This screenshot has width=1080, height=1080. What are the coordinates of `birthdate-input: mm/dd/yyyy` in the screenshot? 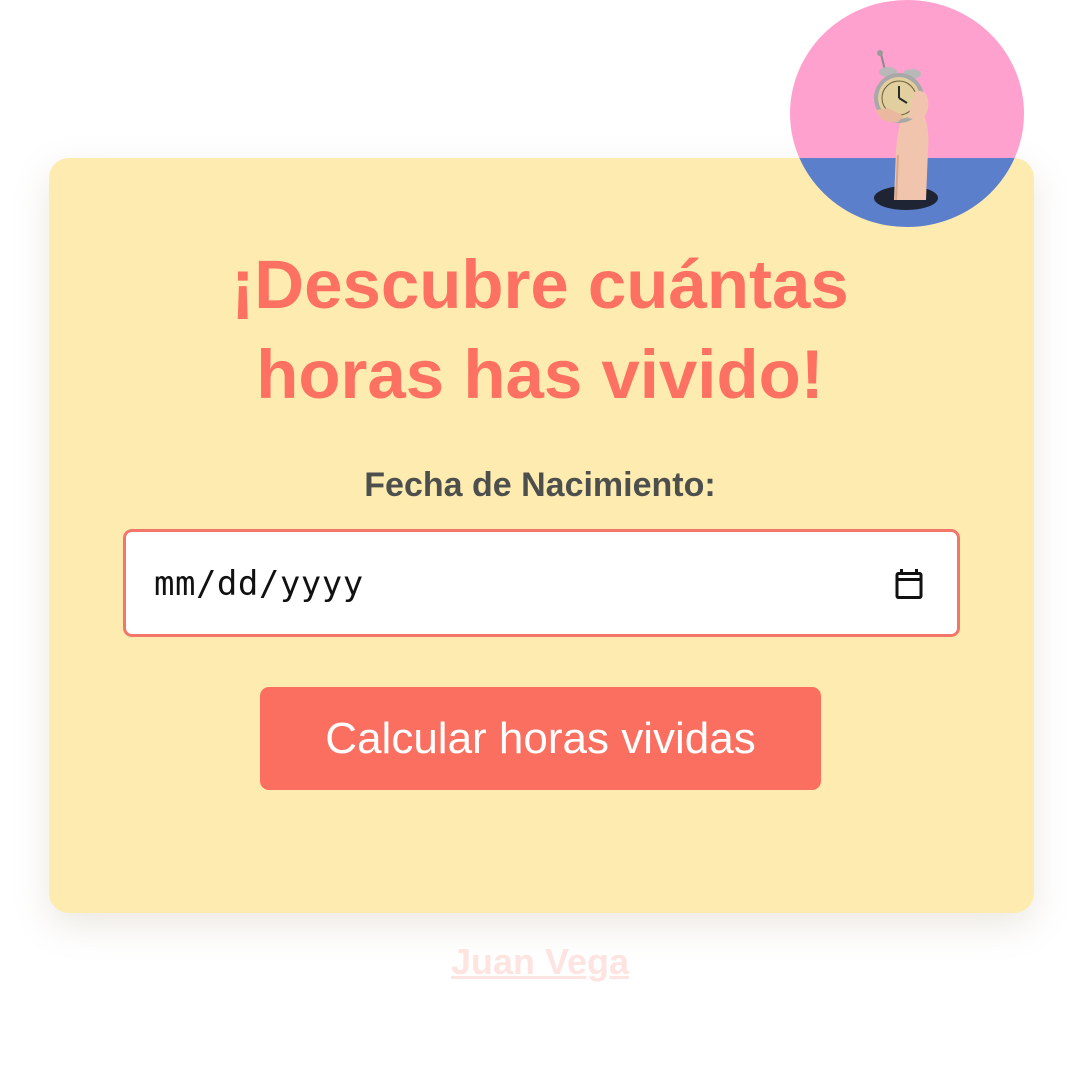 It's located at (541, 583).